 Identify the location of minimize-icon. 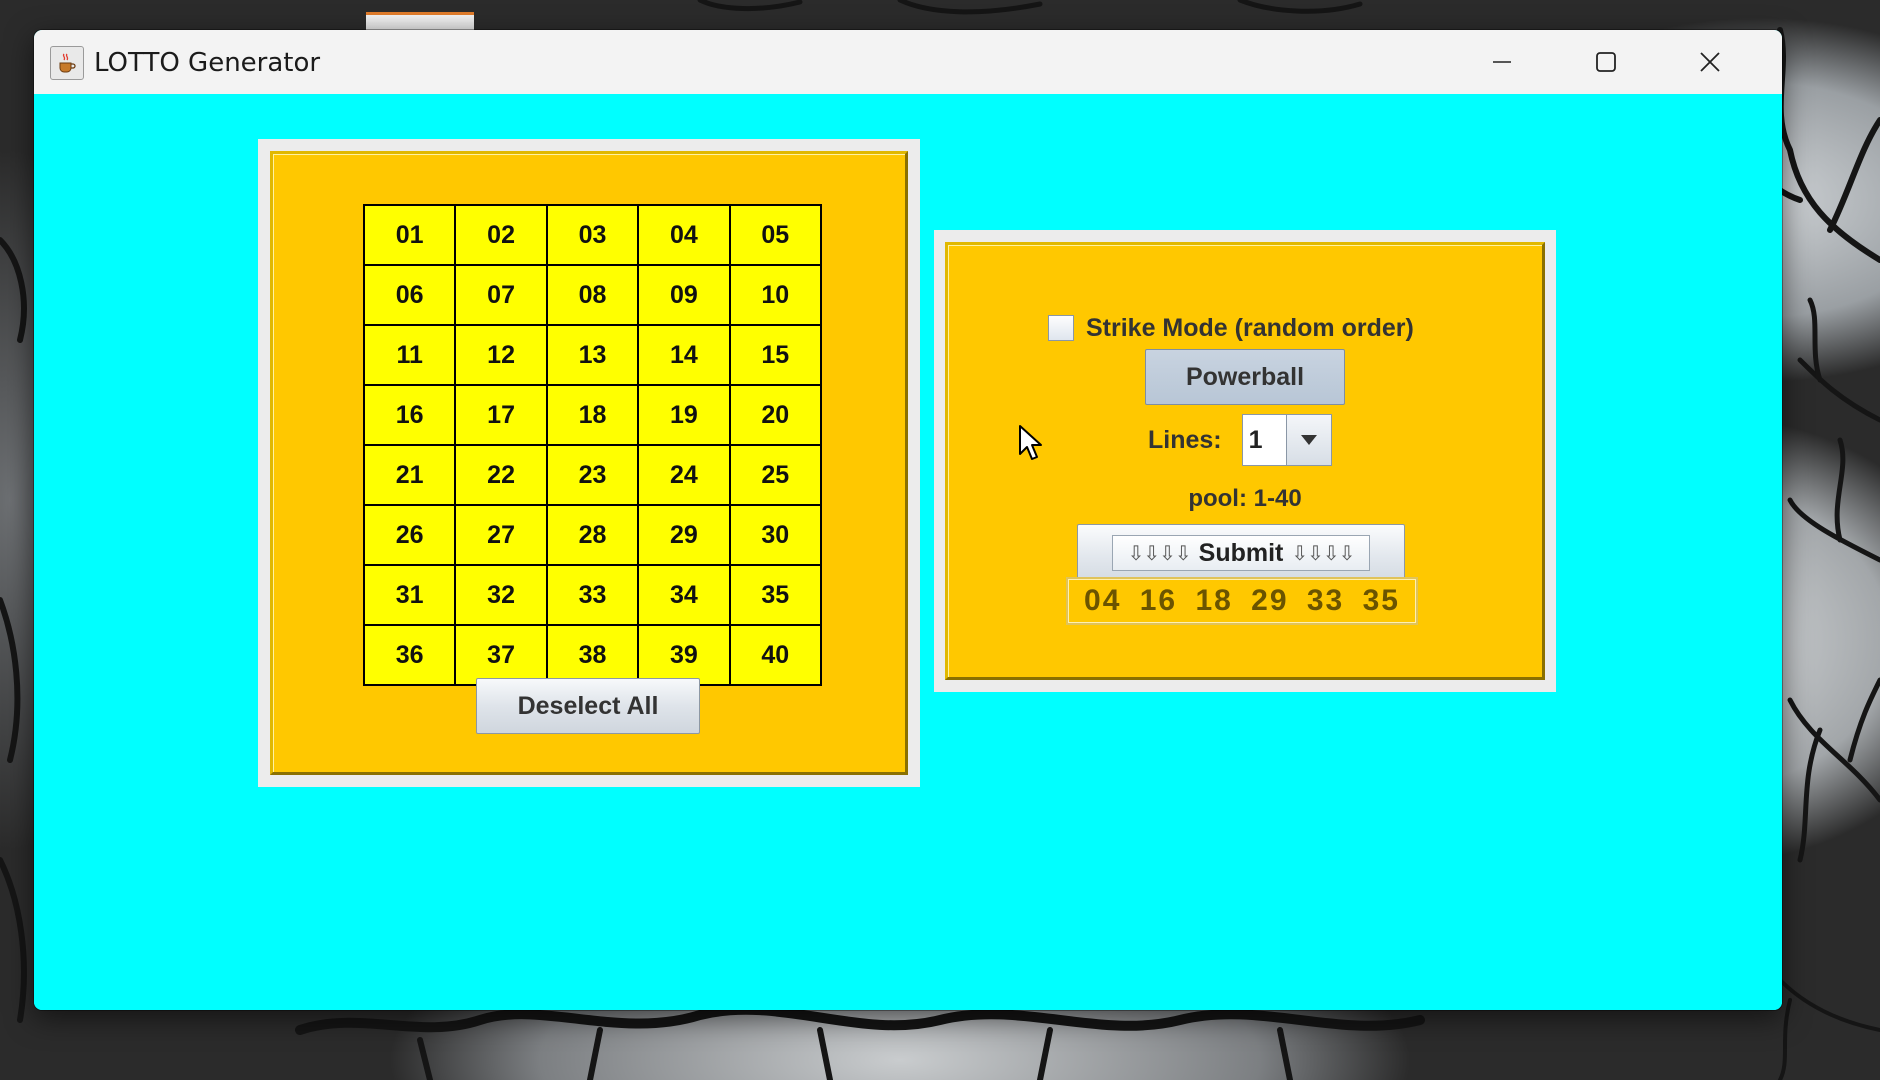
(1502, 62).